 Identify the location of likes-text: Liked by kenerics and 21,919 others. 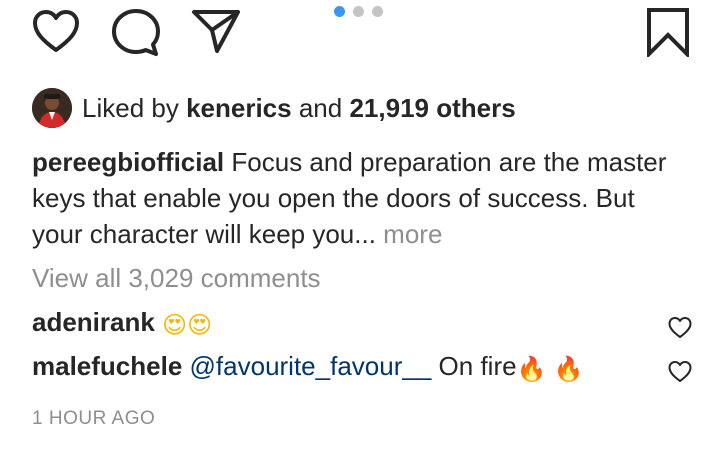
(299, 108).